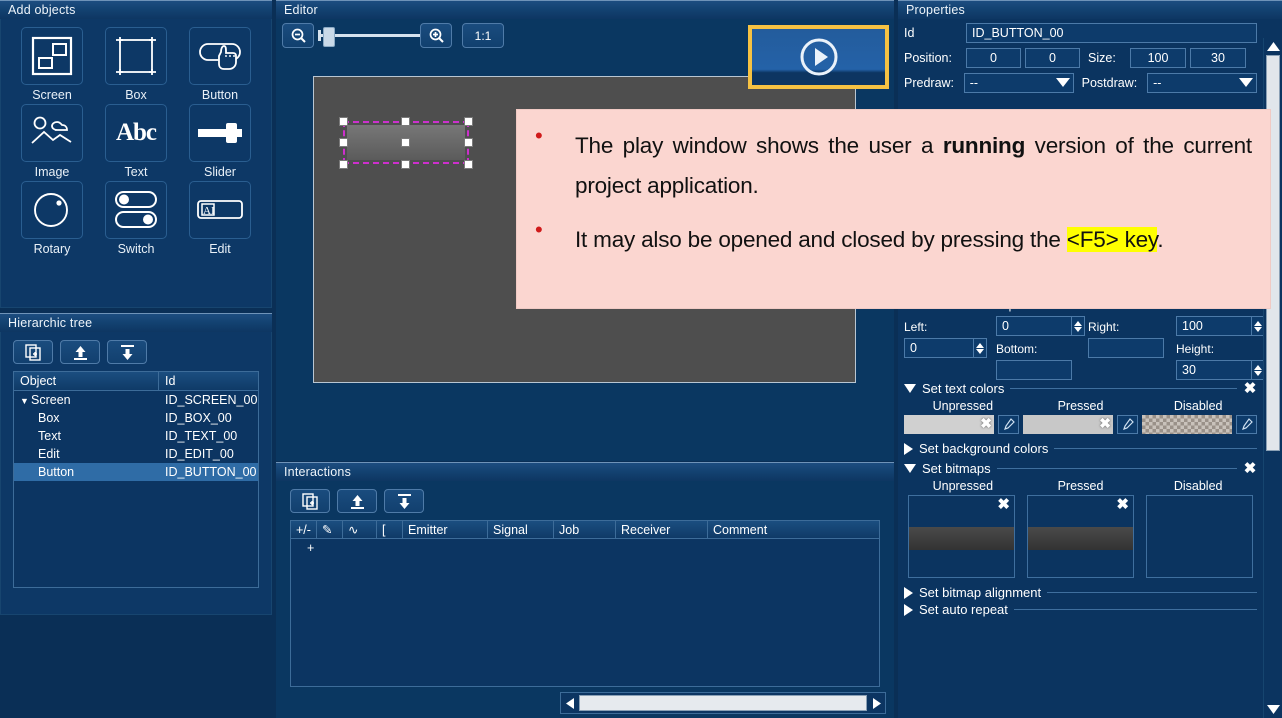 The height and width of the screenshot is (718, 1282). I want to click on ia-col-receiver: Receiver, so click(662, 529).